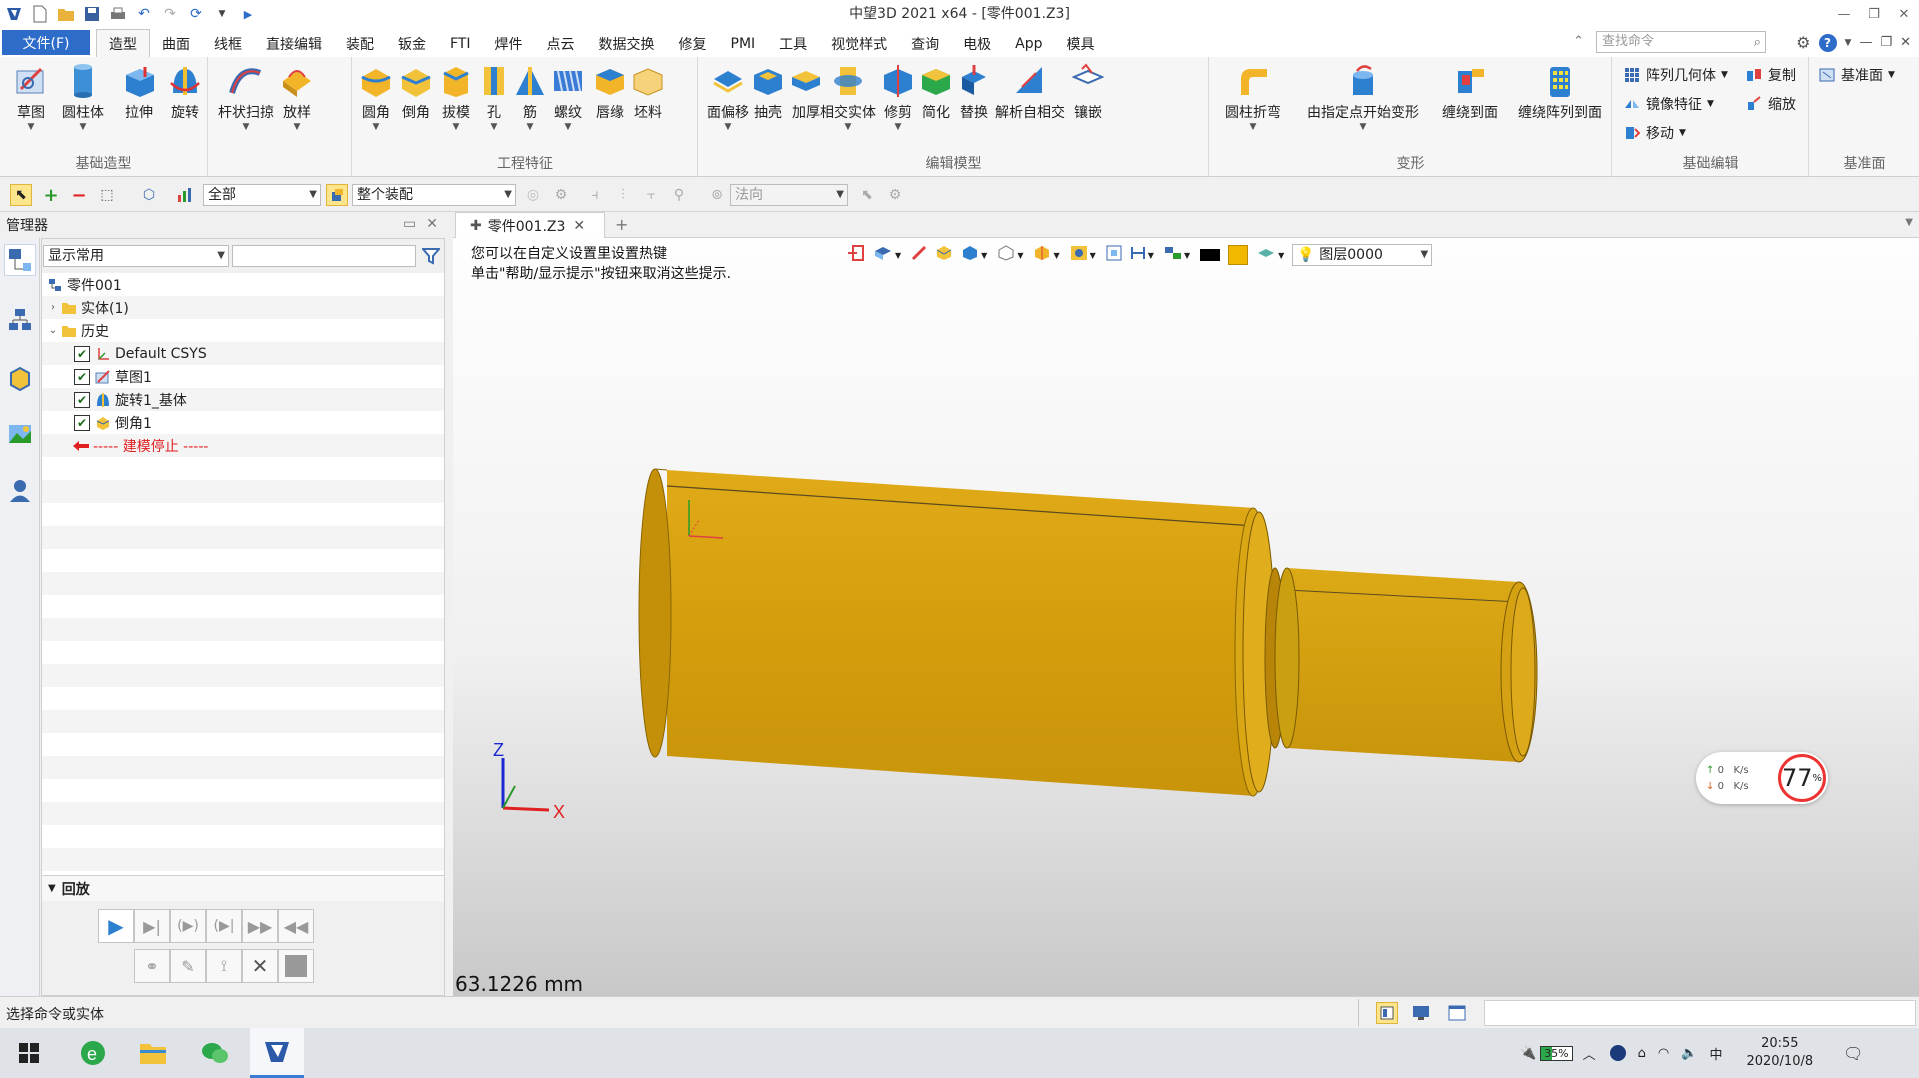  Describe the element at coordinates (92, 14) in the screenshot. I see `save-icon` at that location.